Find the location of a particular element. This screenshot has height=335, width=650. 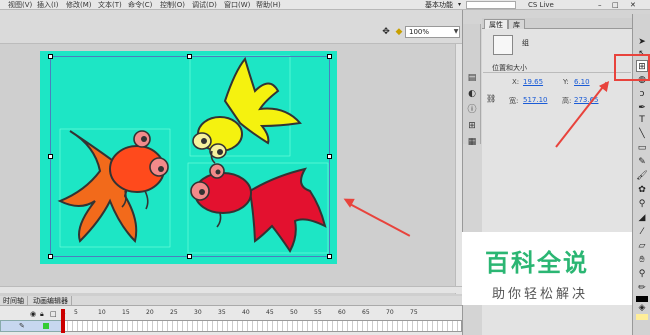

tab-timeline: 时间轴 is located at coordinates (14, 301).